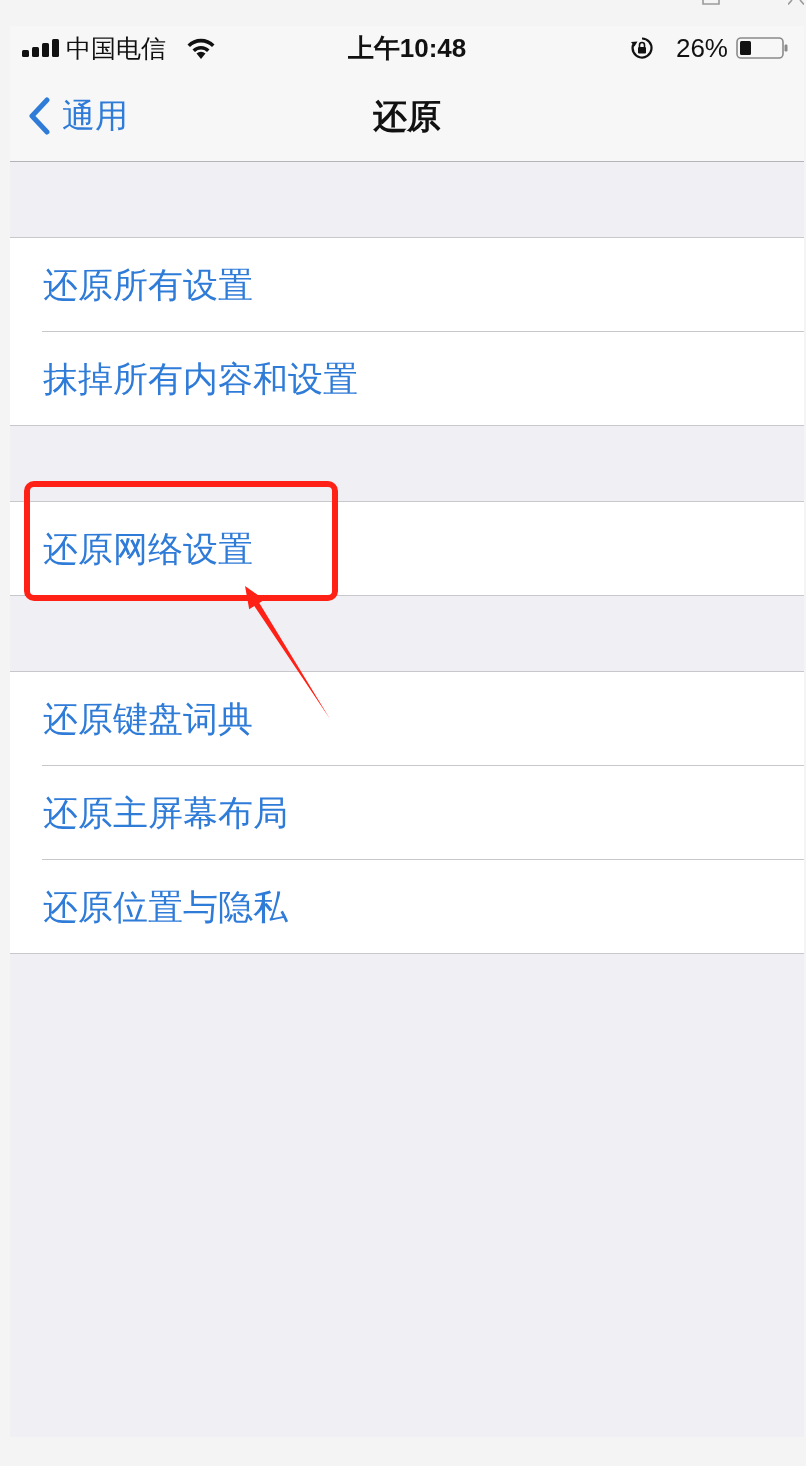  What do you see at coordinates (701, 48) in the screenshot?
I see `battery-percent: 26%` at bounding box center [701, 48].